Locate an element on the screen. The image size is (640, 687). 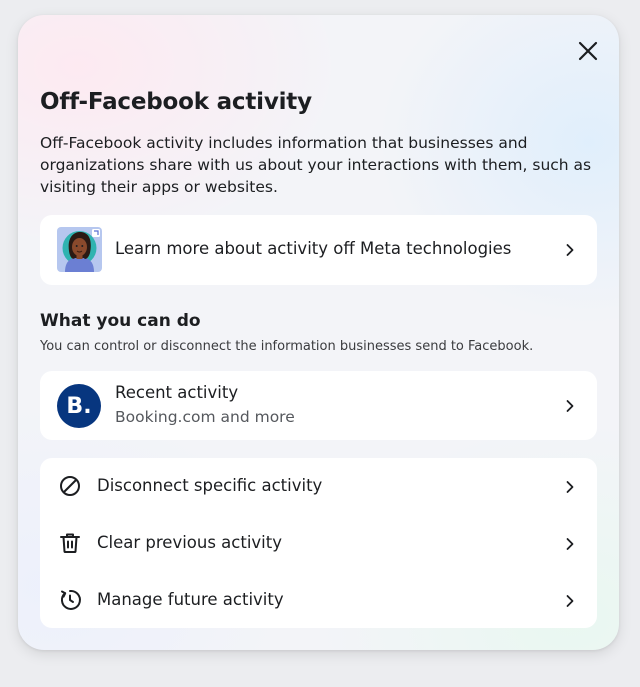
close-icon is located at coordinates (588, 51).